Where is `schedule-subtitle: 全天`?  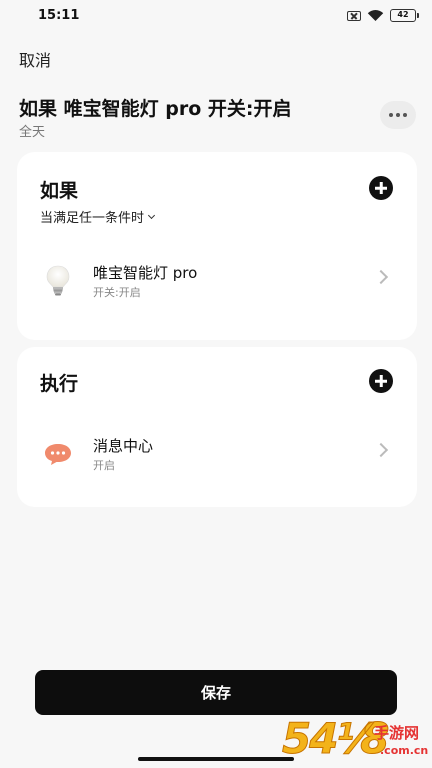 schedule-subtitle: 全天 is located at coordinates (32, 130).